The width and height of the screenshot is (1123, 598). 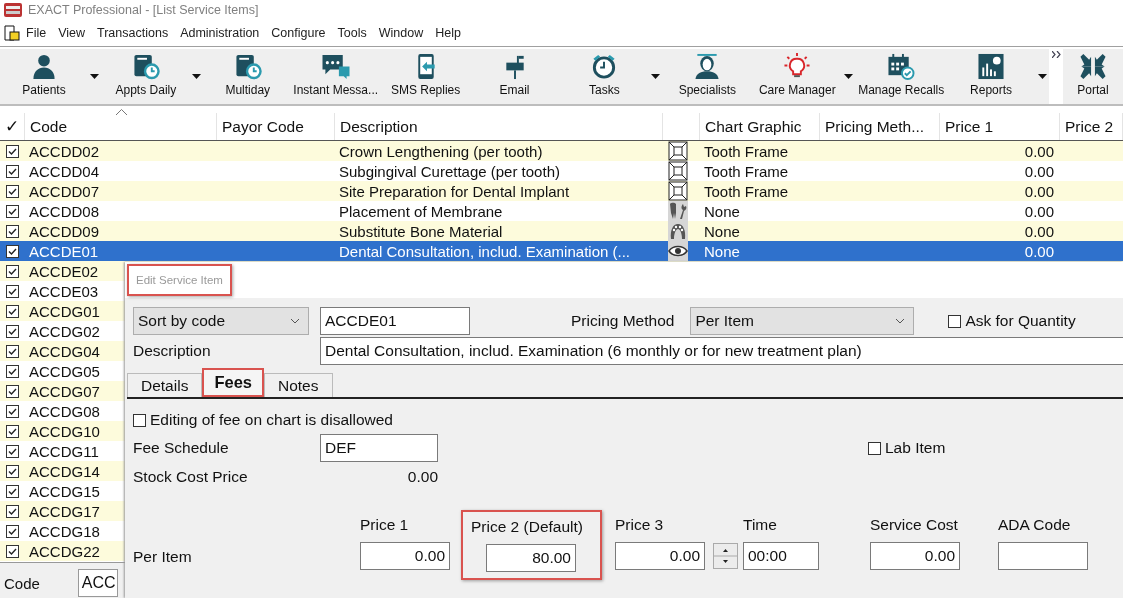 What do you see at coordinates (64, 351) in the screenshot?
I see `table-cell: ACCDG04` at bounding box center [64, 351].